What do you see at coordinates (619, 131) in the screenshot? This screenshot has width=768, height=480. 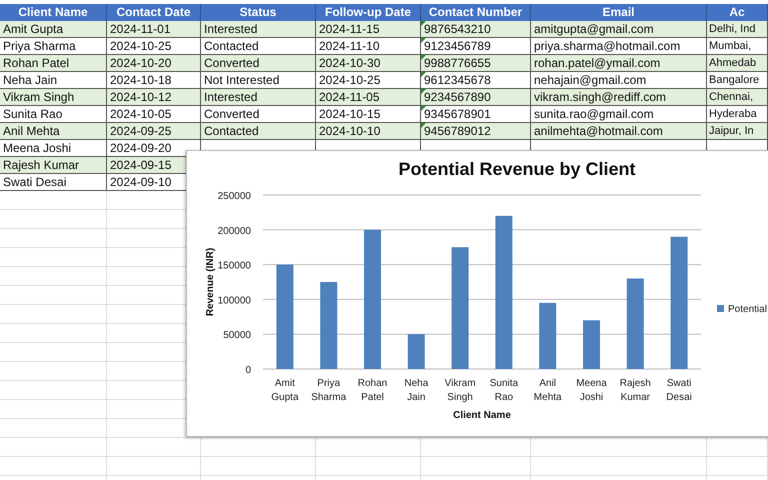 I see `table-cell: anilmehta@hotmail.com` at bounding box center [619, 131].